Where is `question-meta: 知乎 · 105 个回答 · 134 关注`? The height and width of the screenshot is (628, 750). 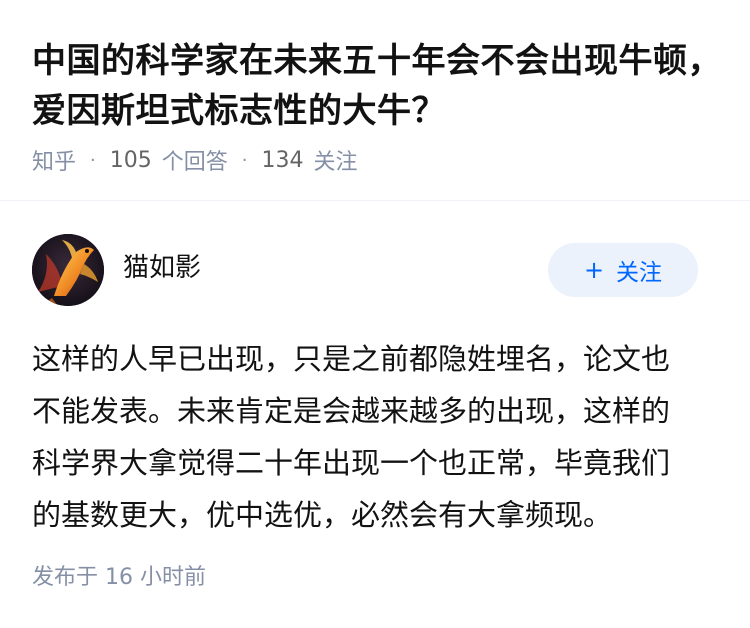
question-meta: 知乎 · 105 个回答 · 134 关注 is located at coordinates (195, 160).